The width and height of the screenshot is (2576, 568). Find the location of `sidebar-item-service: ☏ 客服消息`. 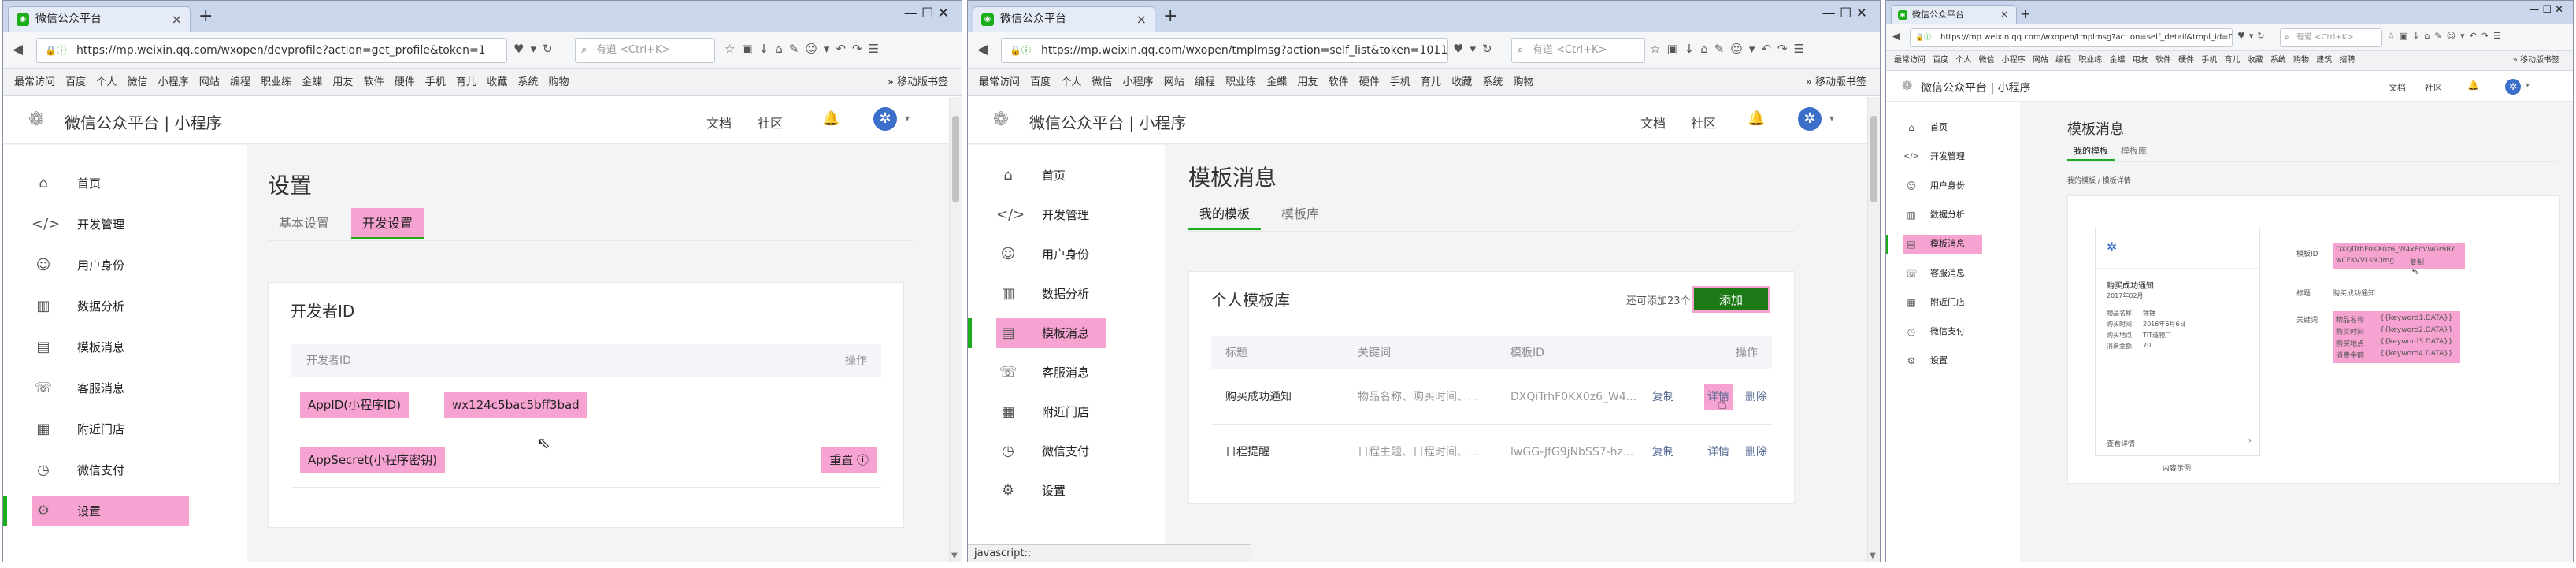

sidebar-item-service: ☏ 客服消息 is located at coordinates (110, 388).